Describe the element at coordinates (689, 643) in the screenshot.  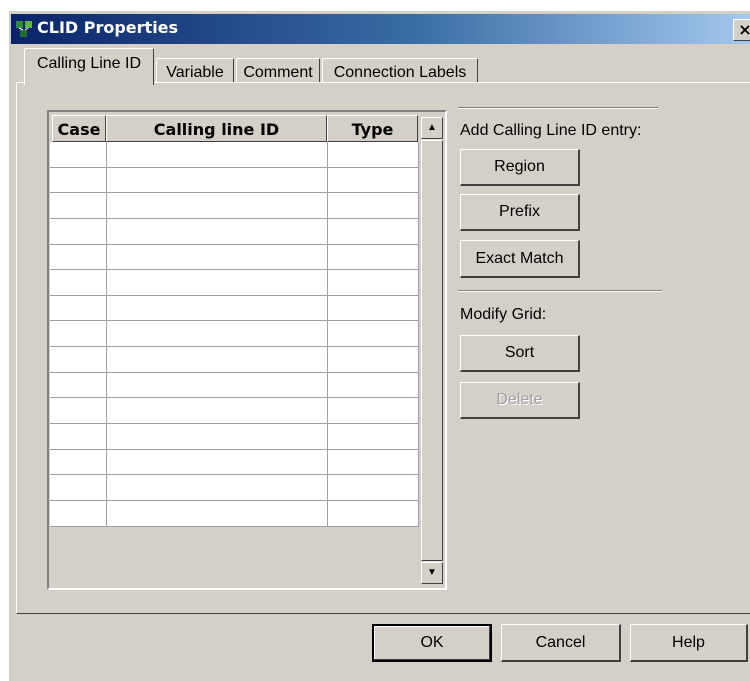
I see `help-button: Help` at that location.